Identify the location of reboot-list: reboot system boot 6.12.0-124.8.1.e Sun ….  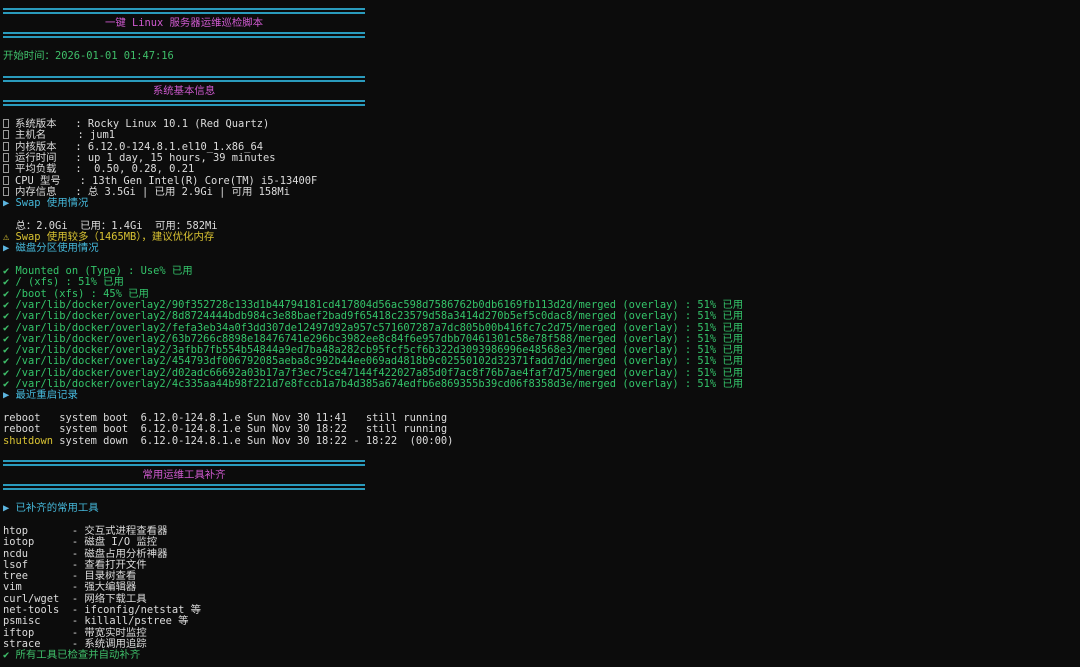
(540, 429).